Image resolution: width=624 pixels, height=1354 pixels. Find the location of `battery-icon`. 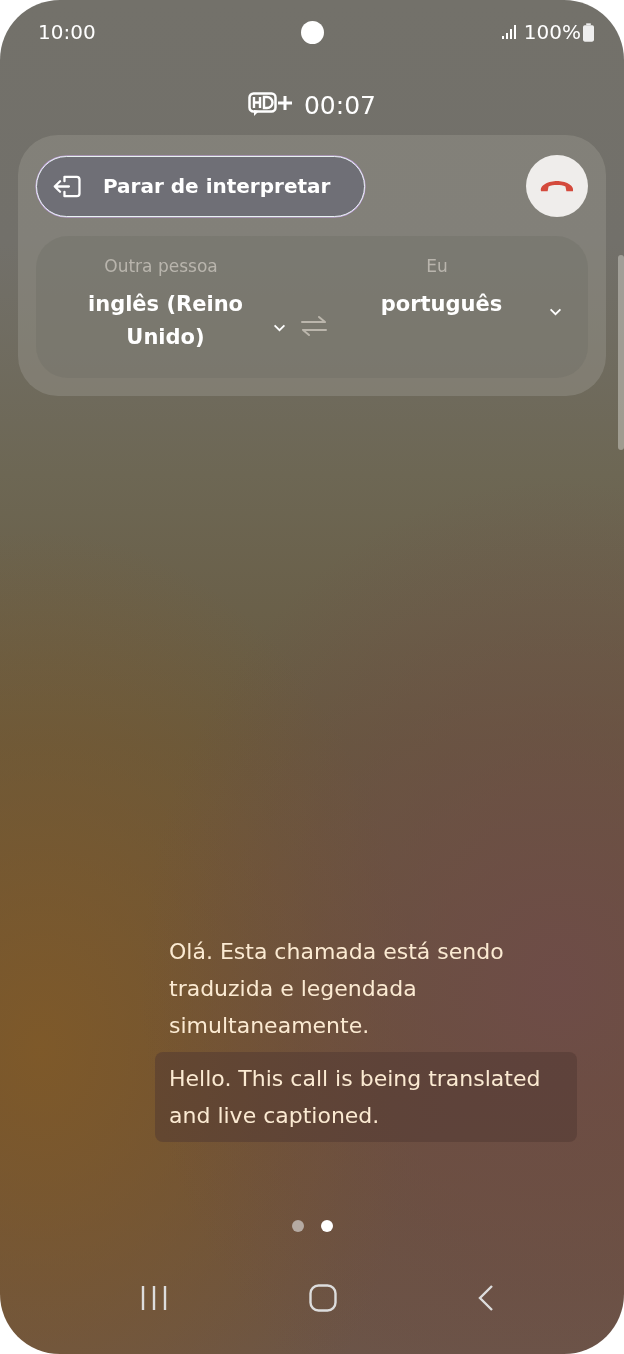

battery-icon is located at coordinates (588, 32).